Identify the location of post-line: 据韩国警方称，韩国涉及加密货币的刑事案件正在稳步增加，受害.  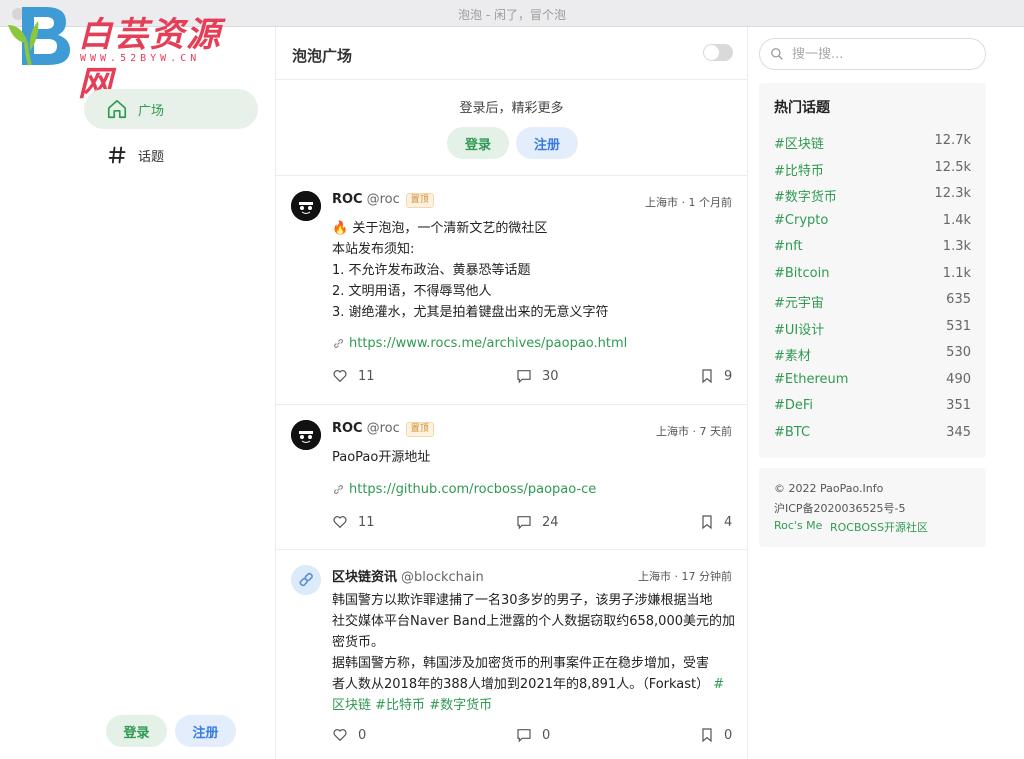
(521, 663).